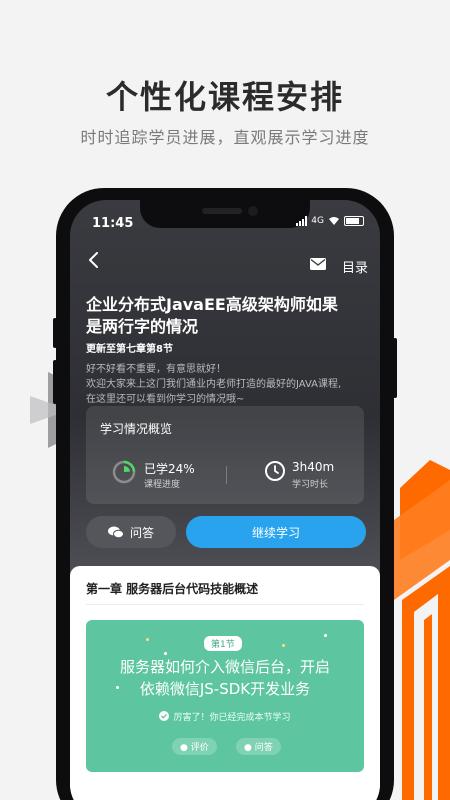  What do you see at coordinates (94, 260) in the screenshot?
I see `chevron-left-icon` at bounding box center [94, 260].